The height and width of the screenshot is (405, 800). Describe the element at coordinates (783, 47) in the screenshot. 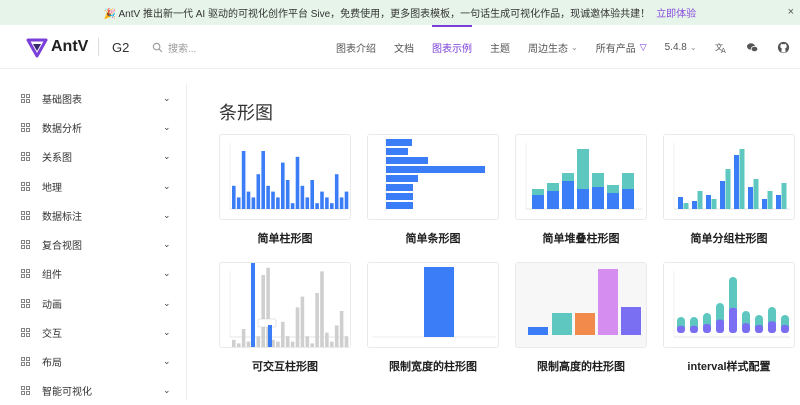

I see `github-icon` at that location.